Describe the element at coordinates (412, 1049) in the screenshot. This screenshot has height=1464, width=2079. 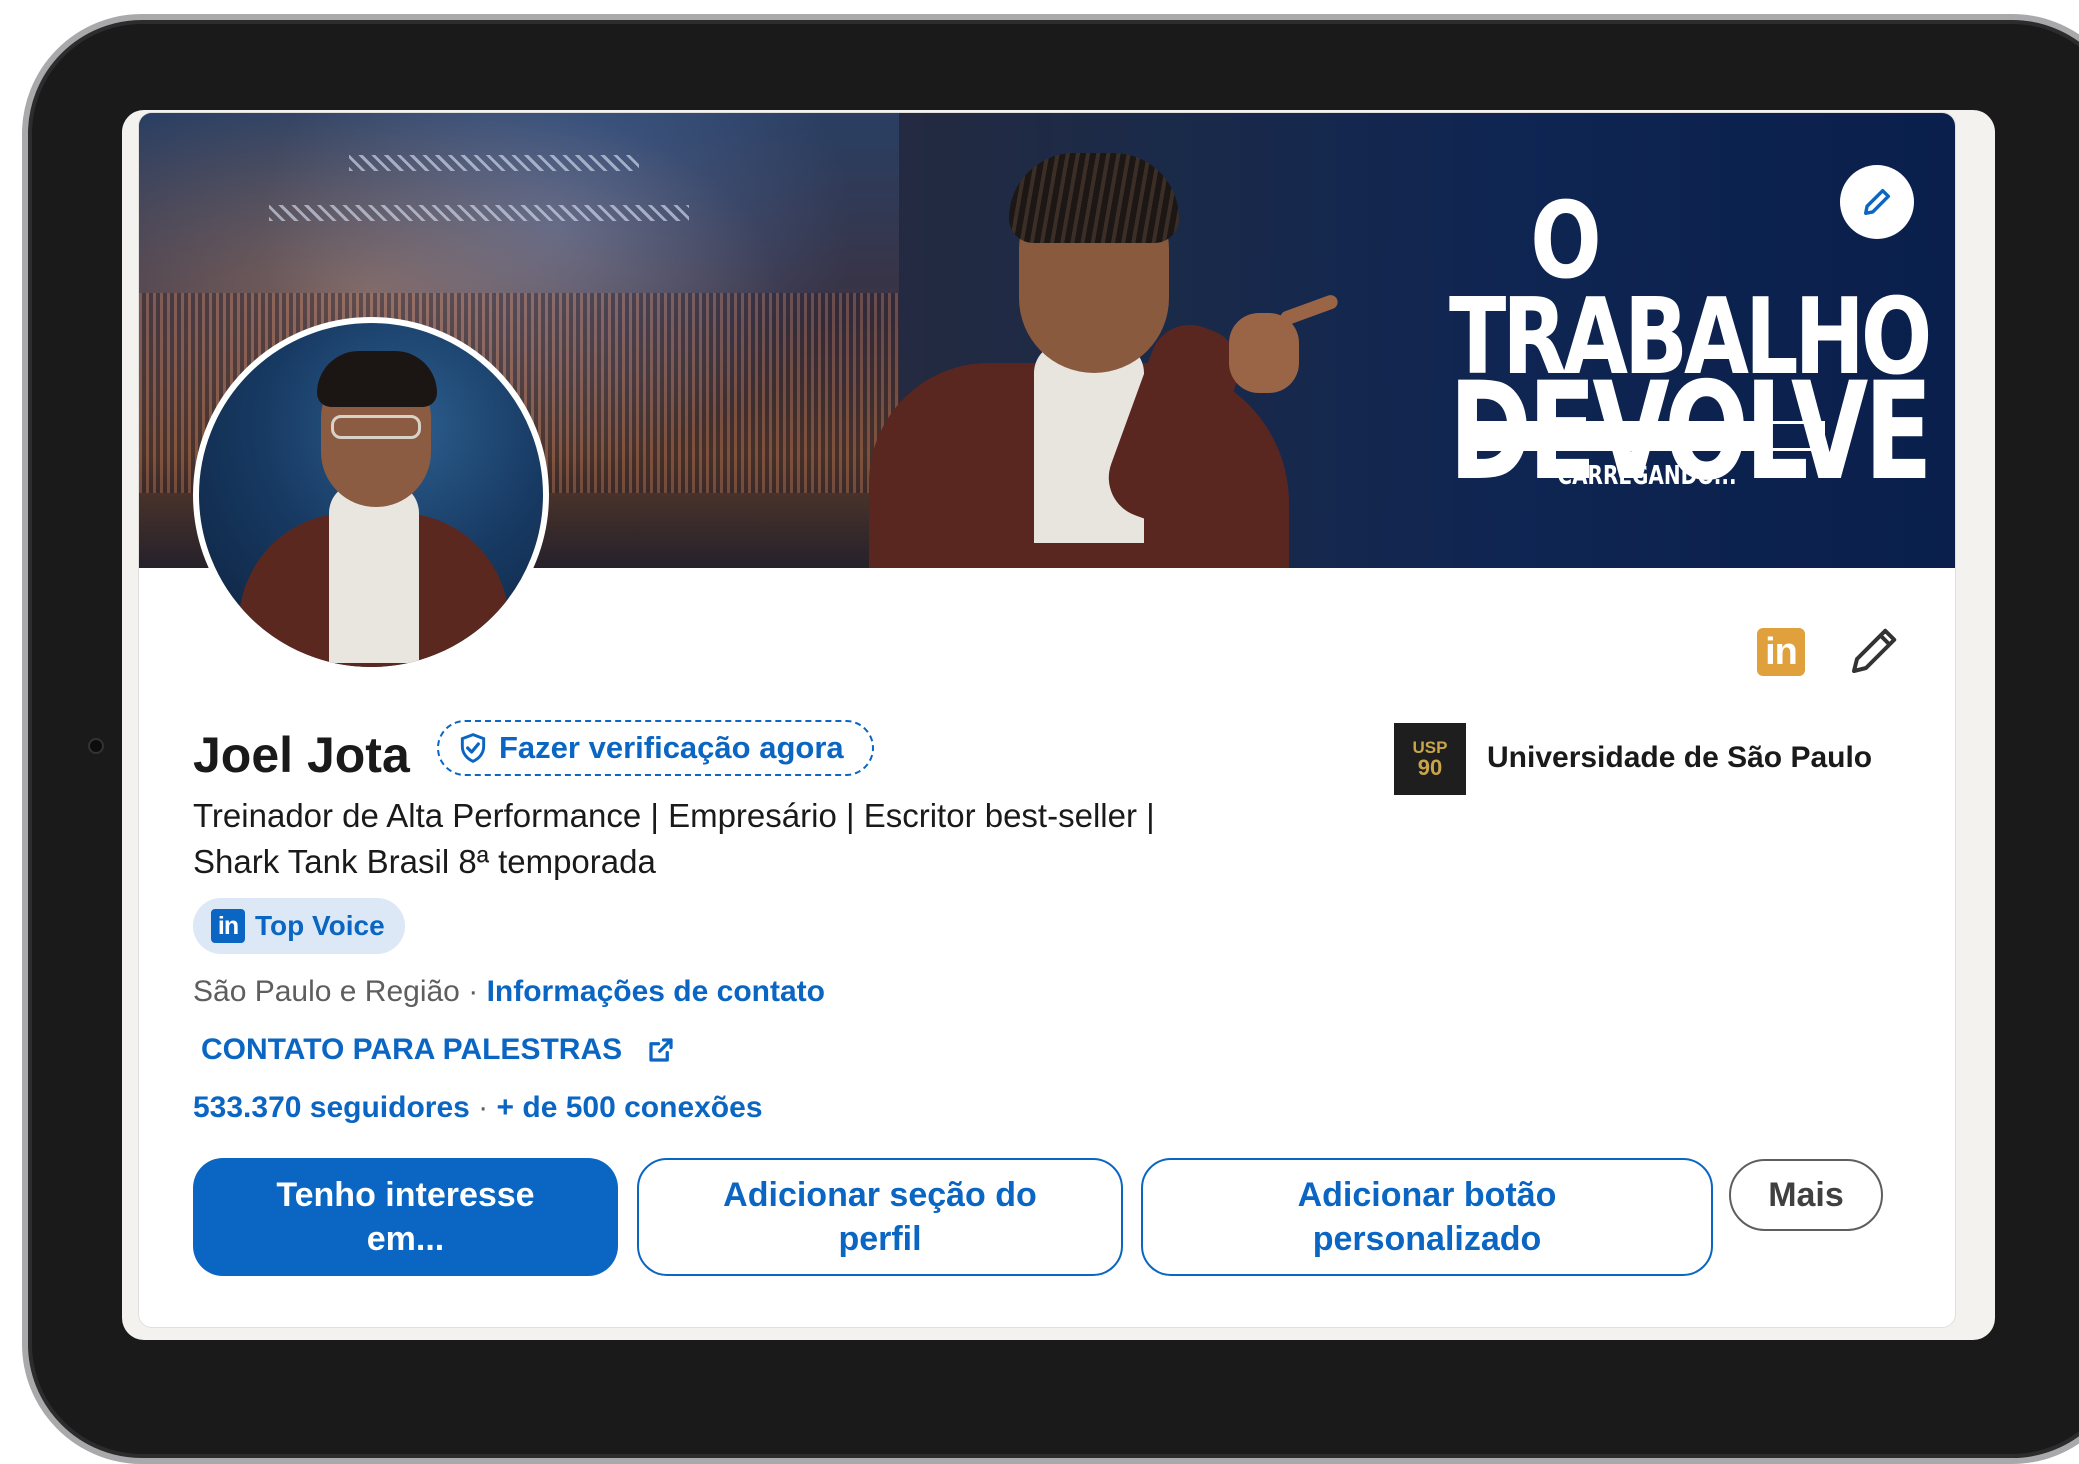
I see `custom-link-label: CONTATO PARA PALESTRAS` at that location.